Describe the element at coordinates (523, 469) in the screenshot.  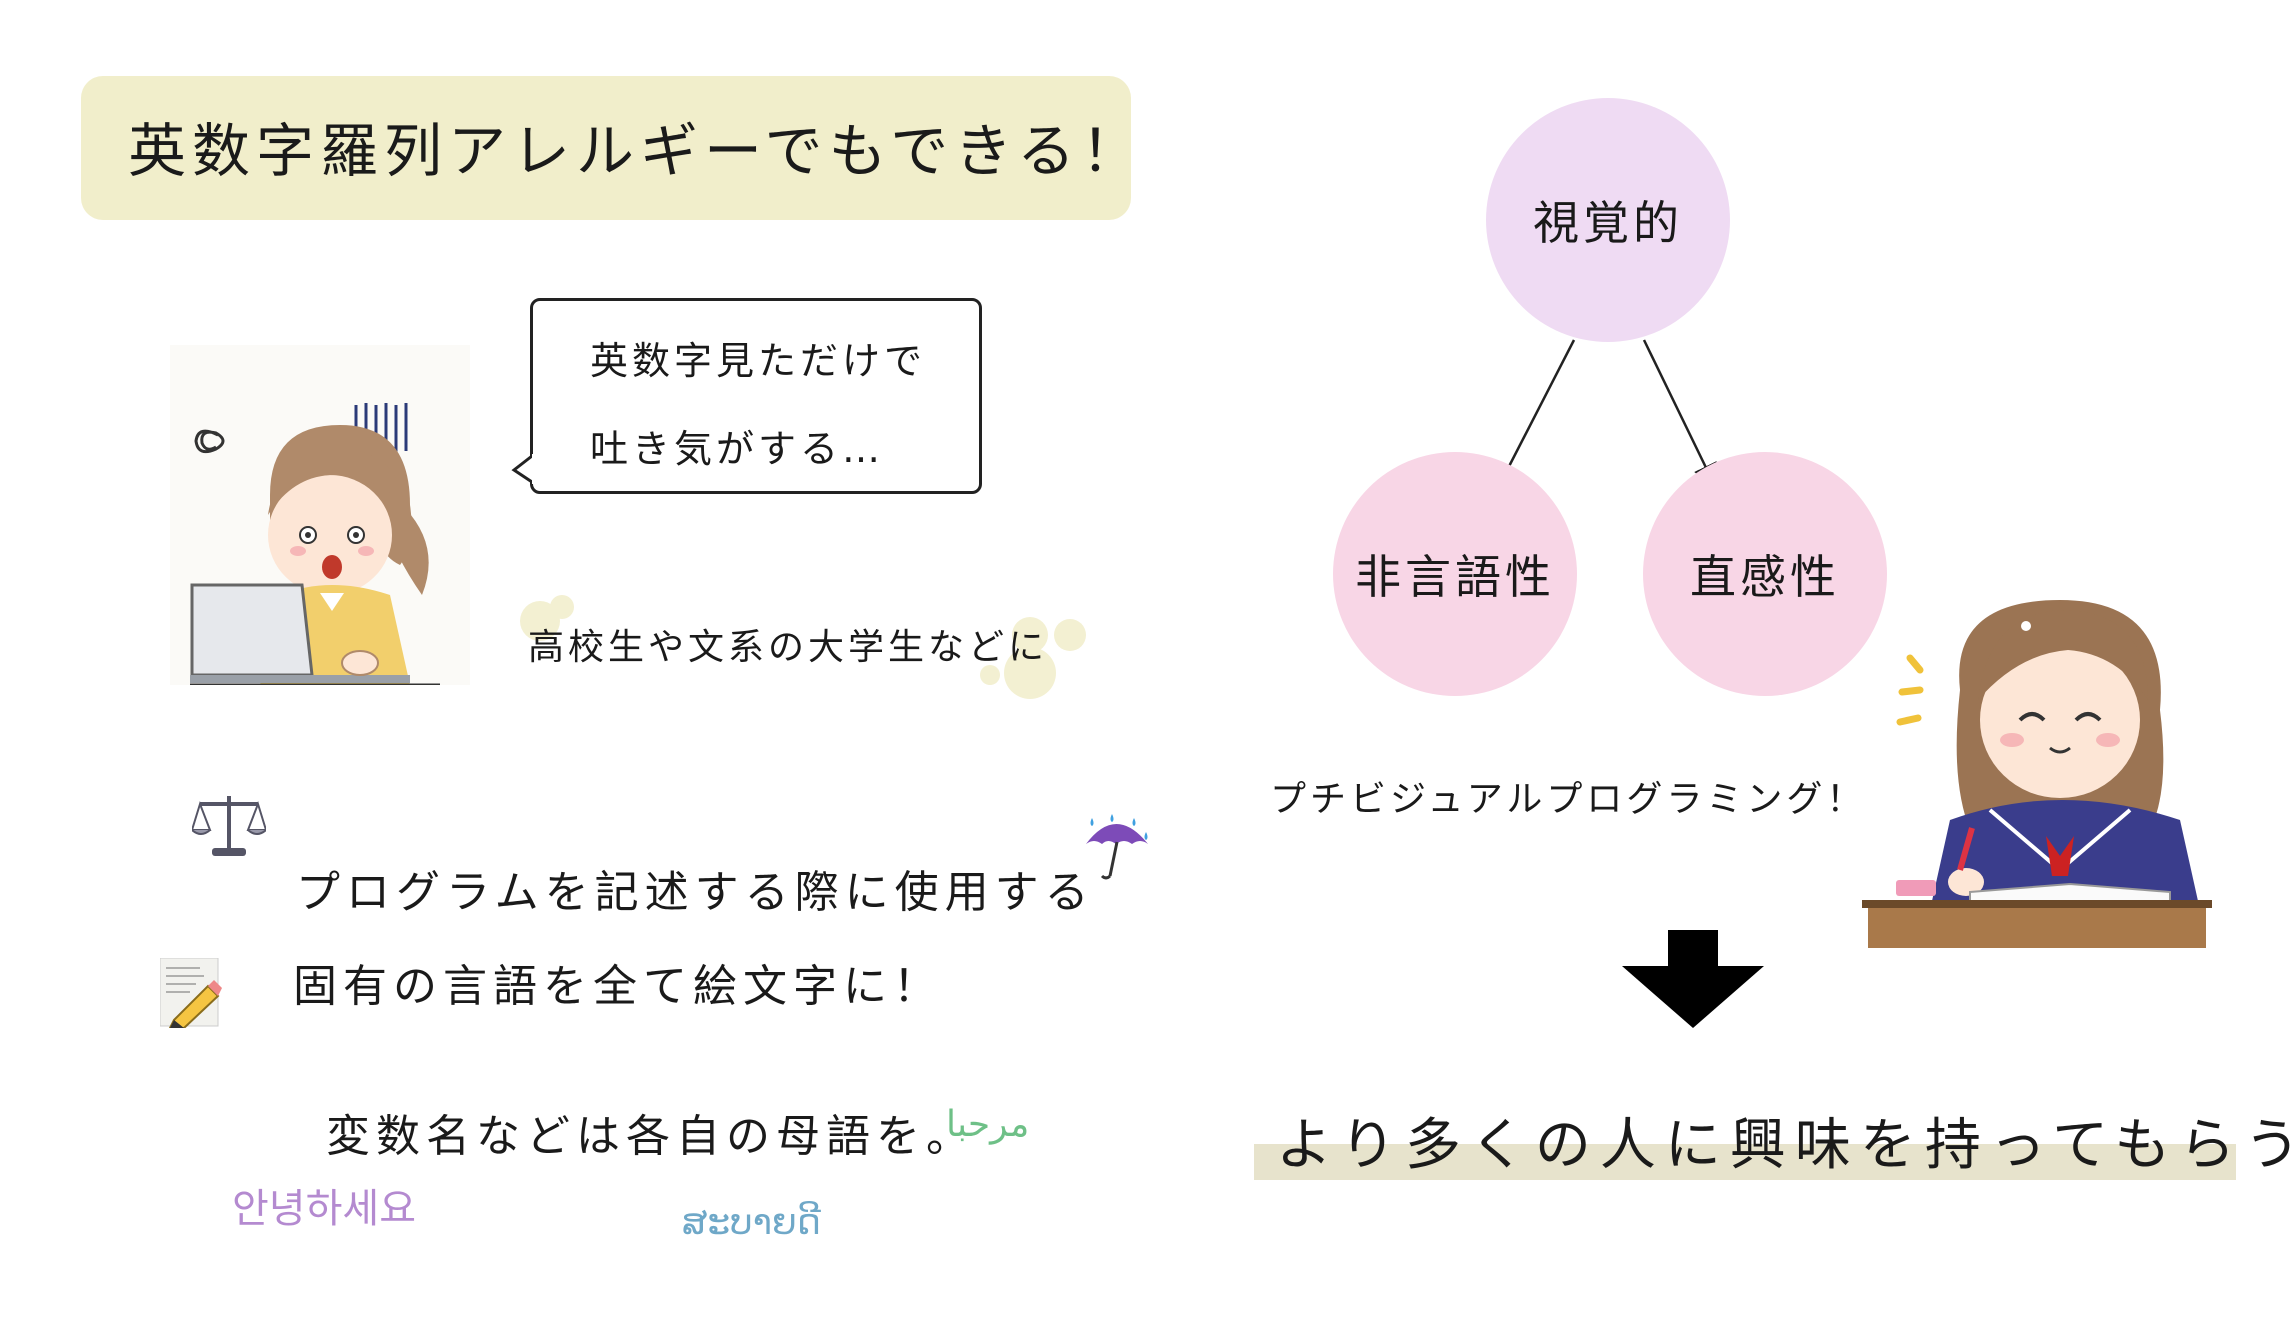
I see `speech-bubble-tail` at that location.